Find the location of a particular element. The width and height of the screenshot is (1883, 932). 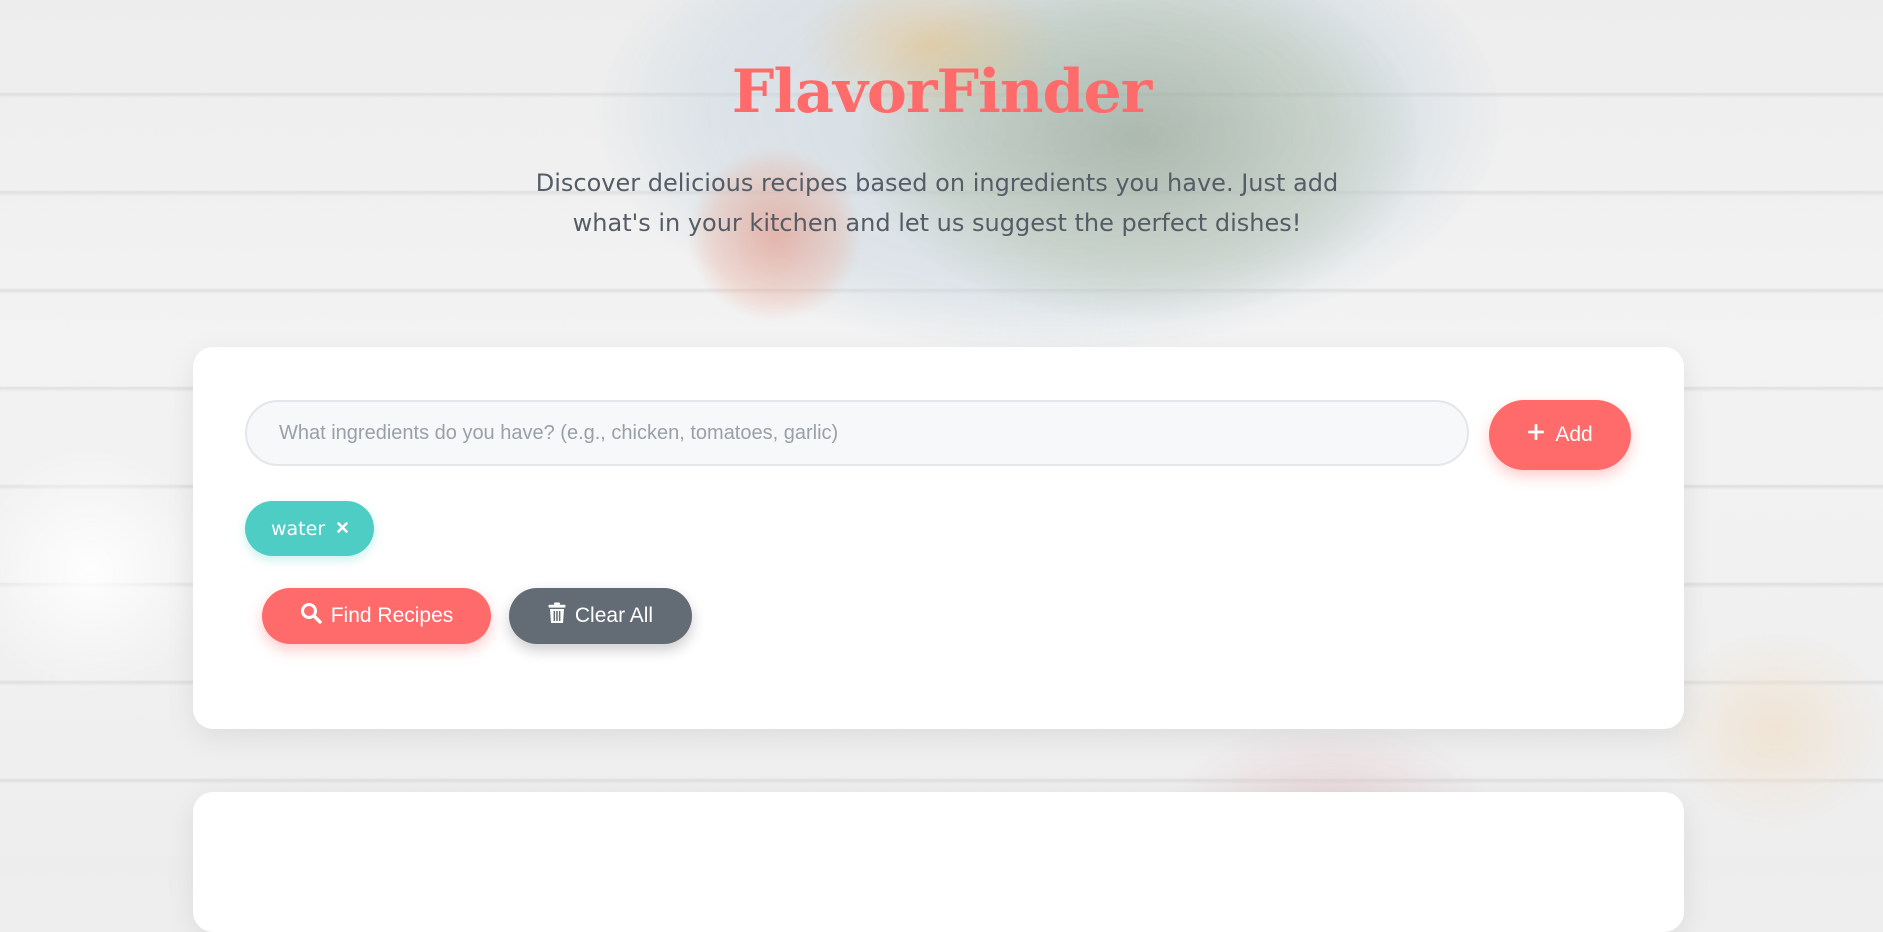

add-ingredient-button: Add is located at coordinates (1560, 435).